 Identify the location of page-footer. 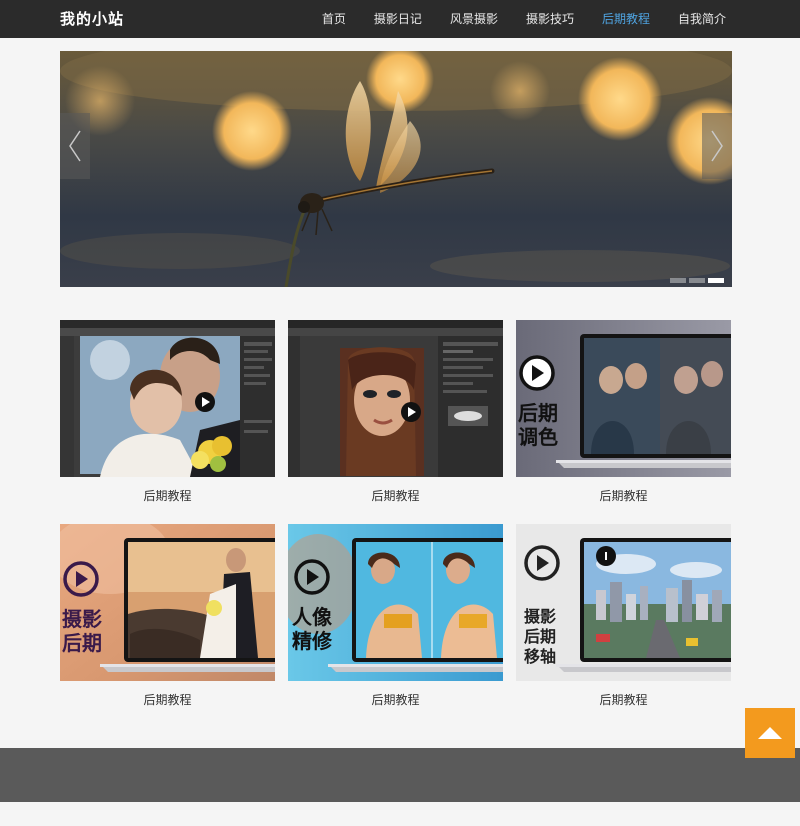
(400, 775).